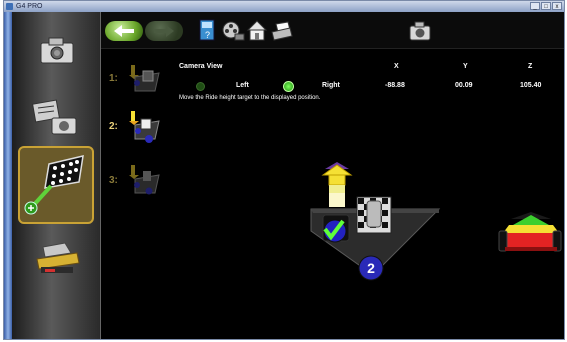 Image resolution: width=567 pixels, height=342 pixels. Describe the element at coordinates (8, 175) in the screenshot. I see `left-edge-strip` at that location.